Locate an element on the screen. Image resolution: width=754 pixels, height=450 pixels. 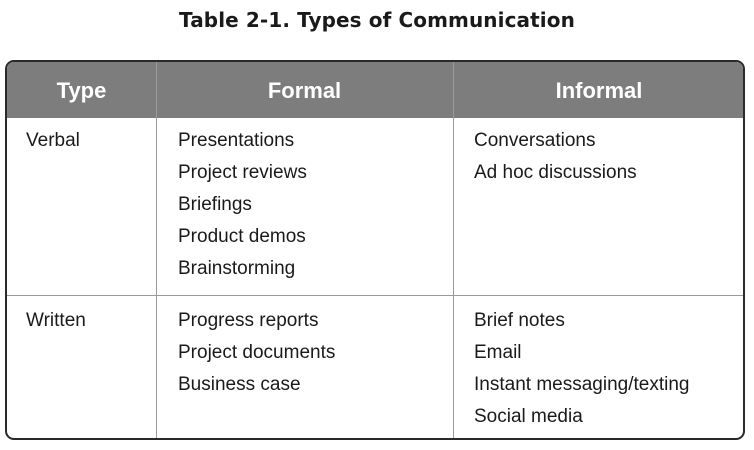
list-item: Briefings is located at coordinates (215, 204).